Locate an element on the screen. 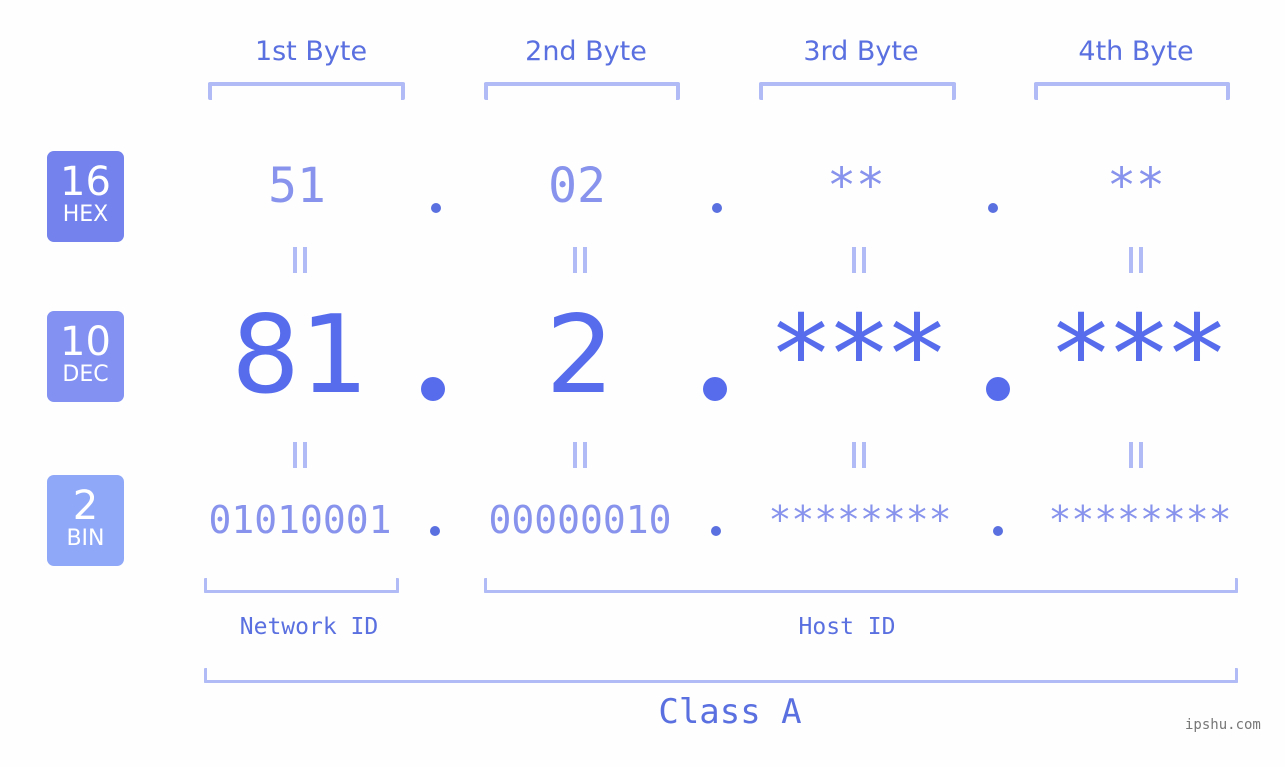  hex-badge: 16 HEX is located at coordinates (85, 196).